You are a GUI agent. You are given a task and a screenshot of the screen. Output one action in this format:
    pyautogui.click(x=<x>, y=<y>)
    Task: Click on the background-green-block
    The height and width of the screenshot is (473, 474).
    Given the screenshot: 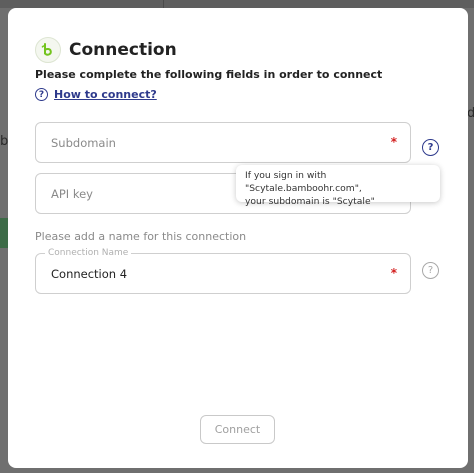 What is the action you would take?
    pyautogui.click(x=4, y=233)
    